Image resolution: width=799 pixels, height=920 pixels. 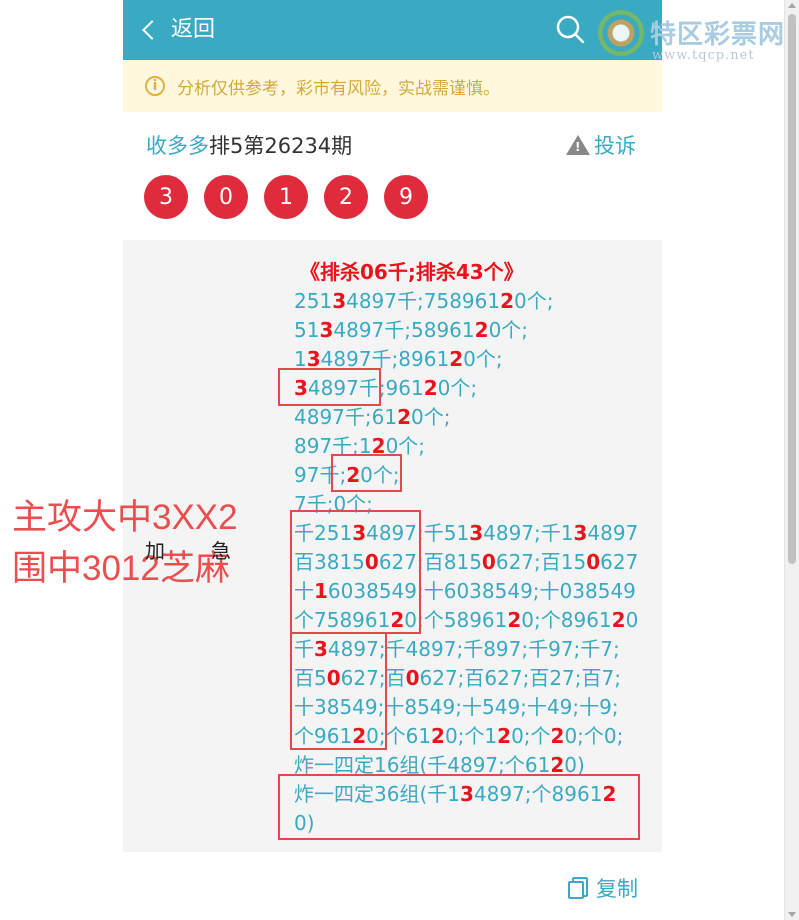 What do you see at coordinates (632, 620) in the screenshot?
I see `line-text: 0` at bounding box center [632, 620].